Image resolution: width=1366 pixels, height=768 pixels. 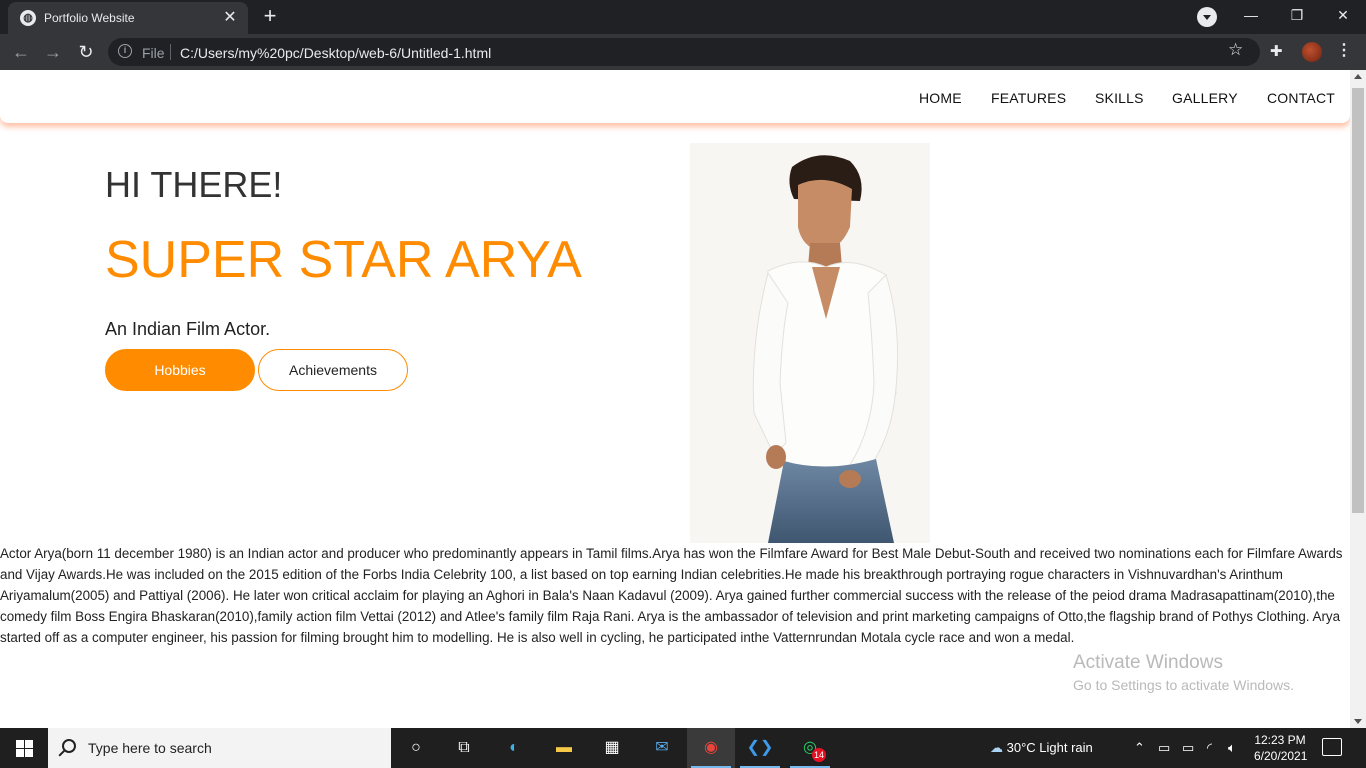 I want to click on tab-title: Portfolio Website, so click(x=89, y=18).